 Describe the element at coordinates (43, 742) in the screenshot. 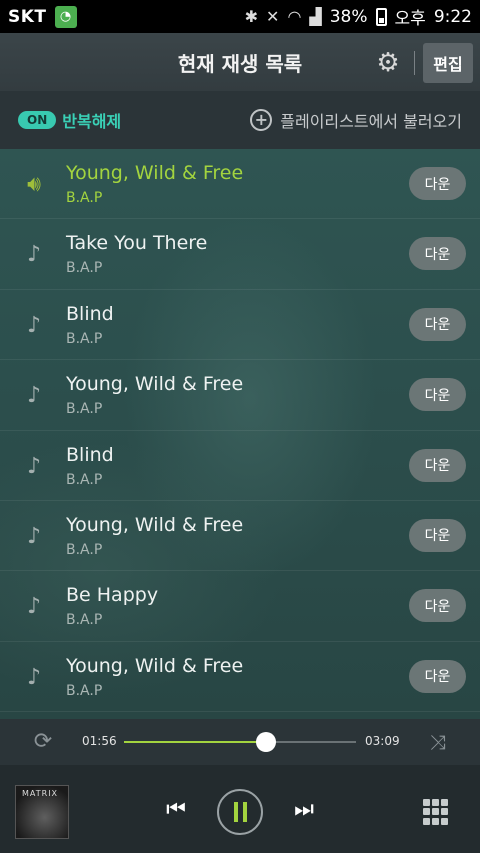

I see `repeat-icon: ⟳` at that location.